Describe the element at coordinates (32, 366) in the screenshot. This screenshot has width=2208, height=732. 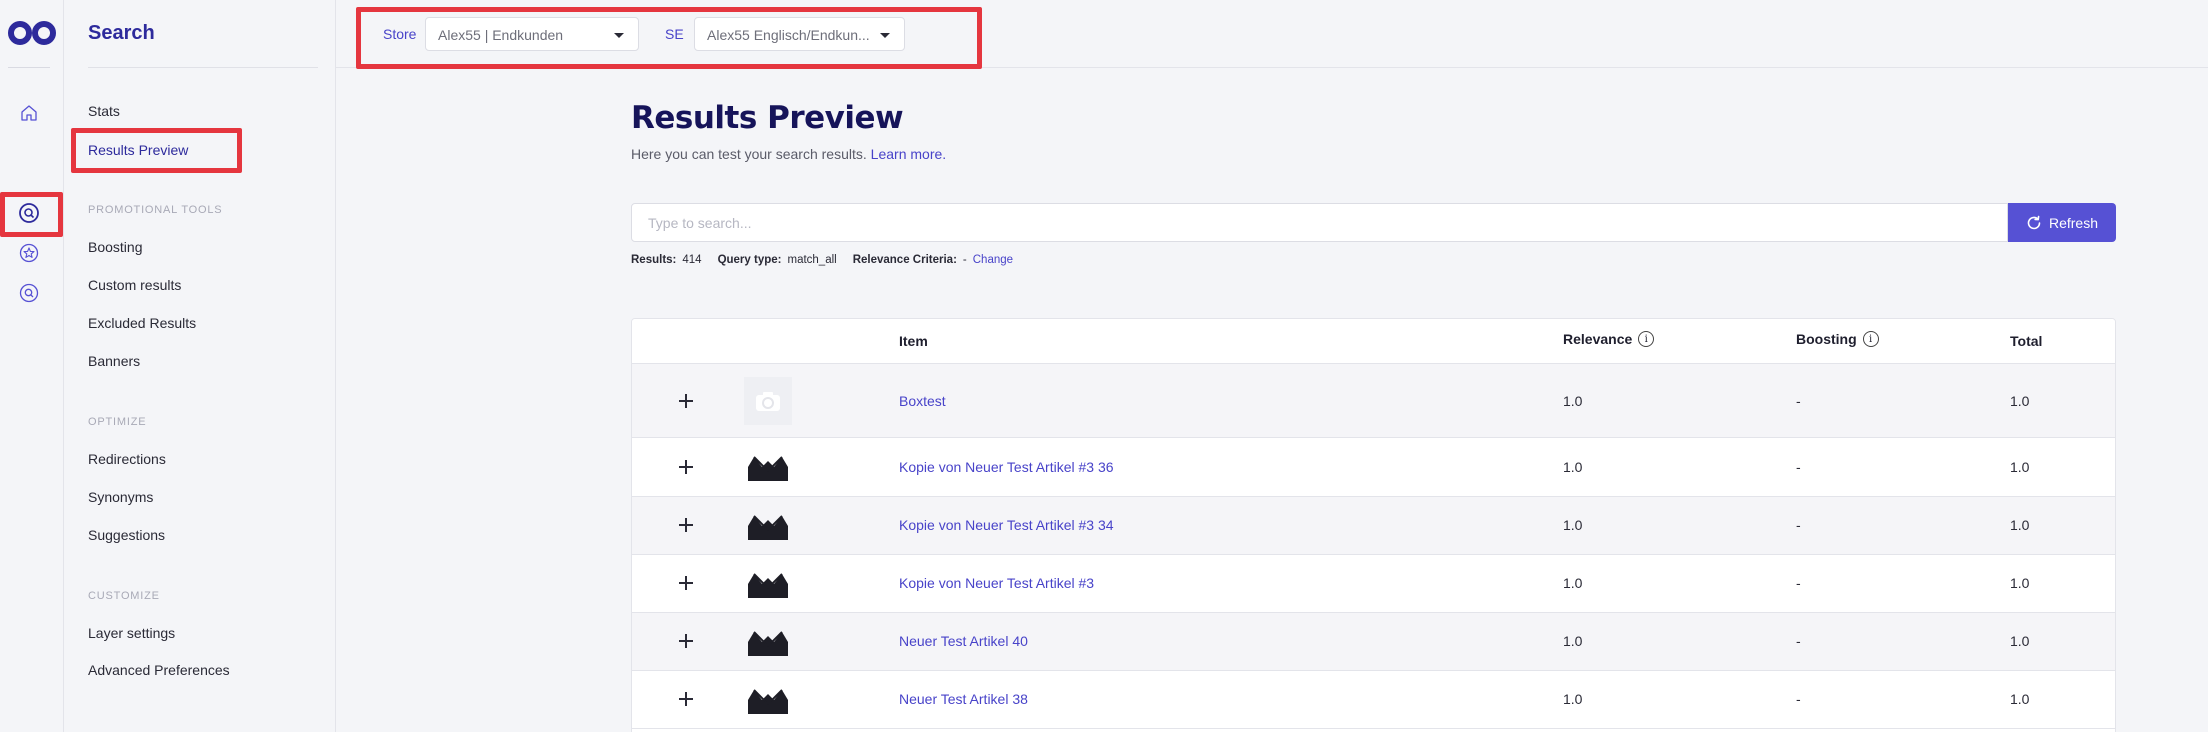
I see `icon-rail` at that location.